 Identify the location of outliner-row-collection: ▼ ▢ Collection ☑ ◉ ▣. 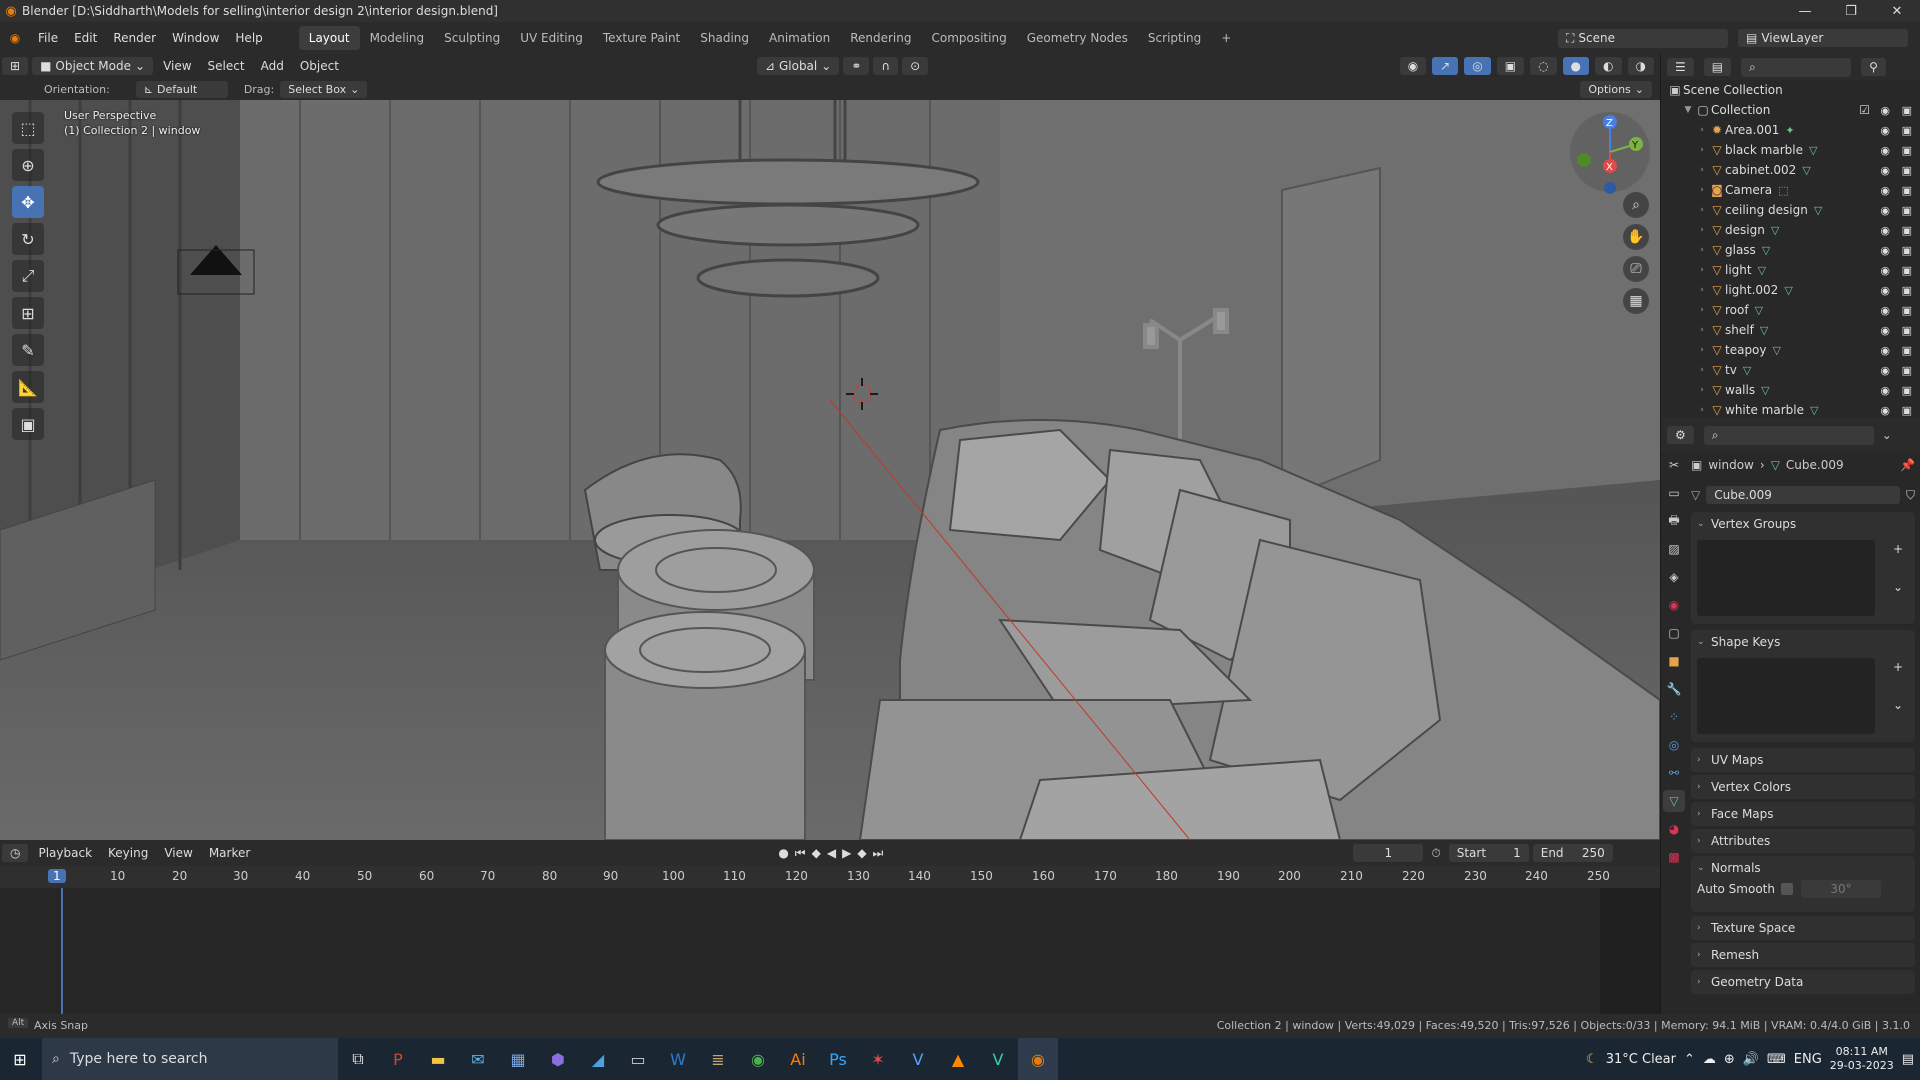
(1790, 110).